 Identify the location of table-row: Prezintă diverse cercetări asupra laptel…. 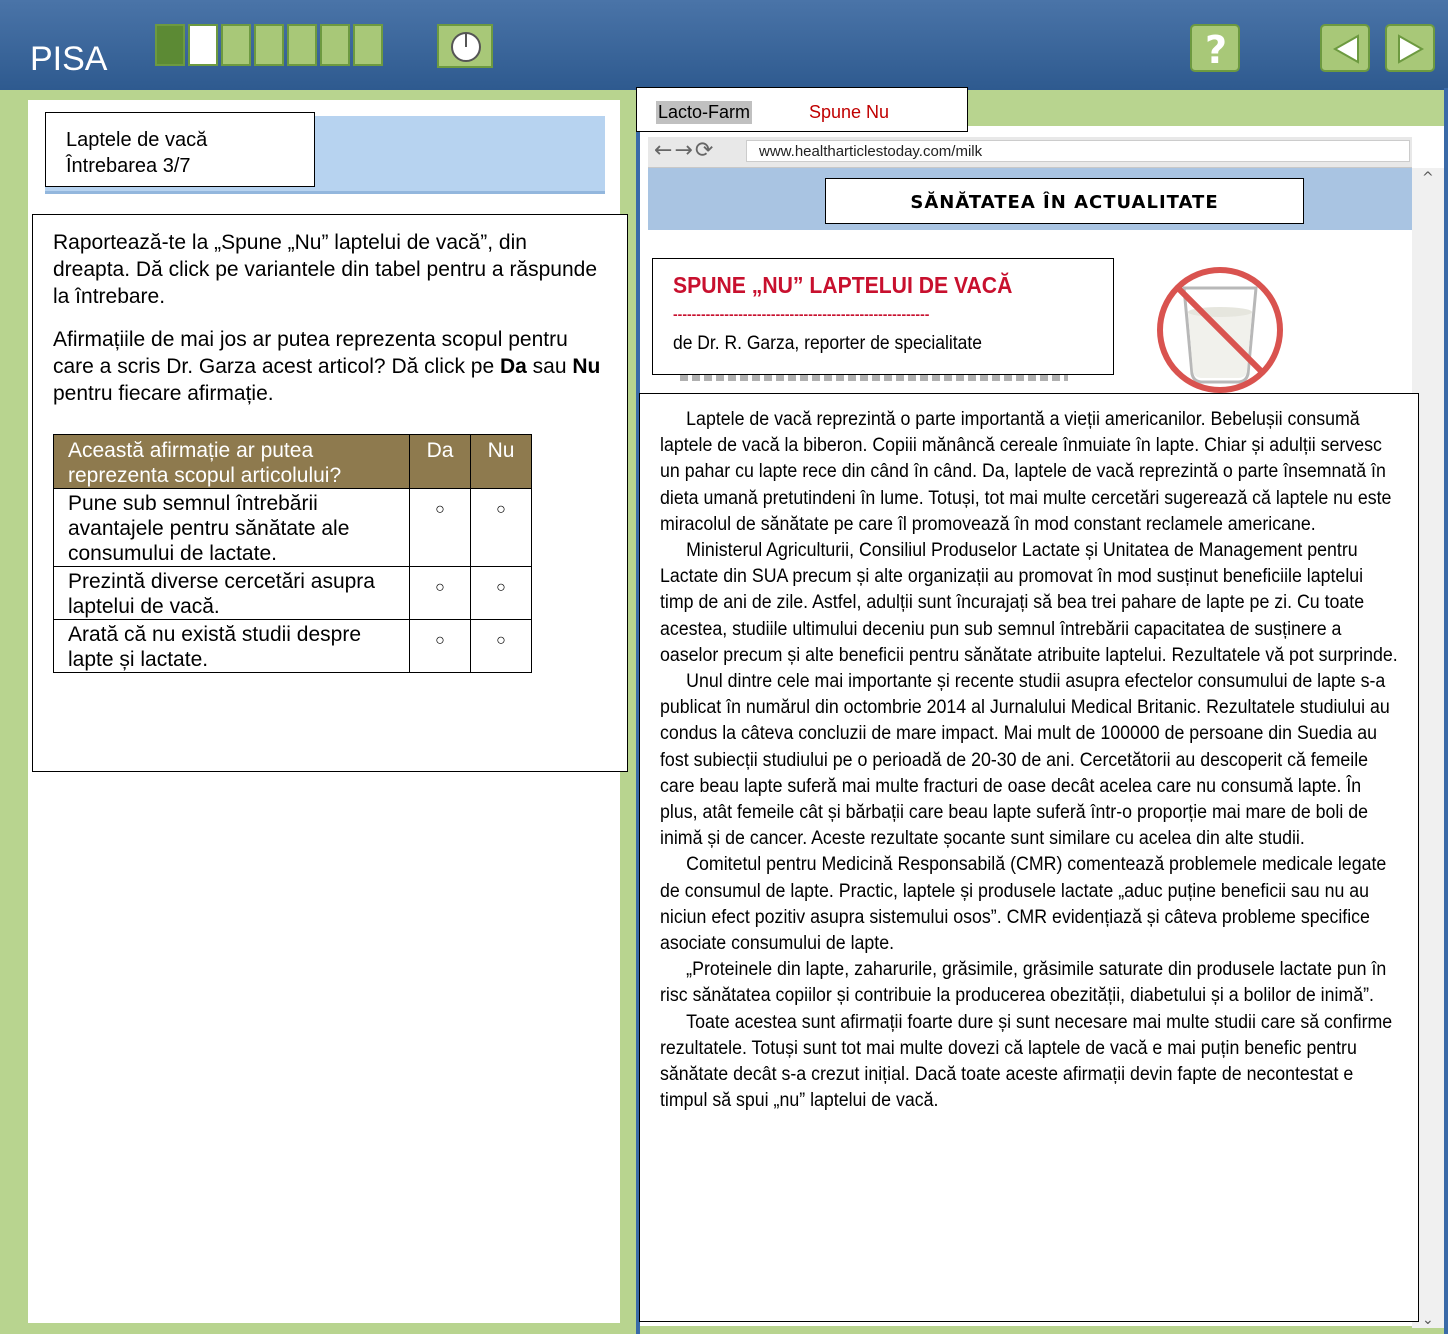
(292, 593).